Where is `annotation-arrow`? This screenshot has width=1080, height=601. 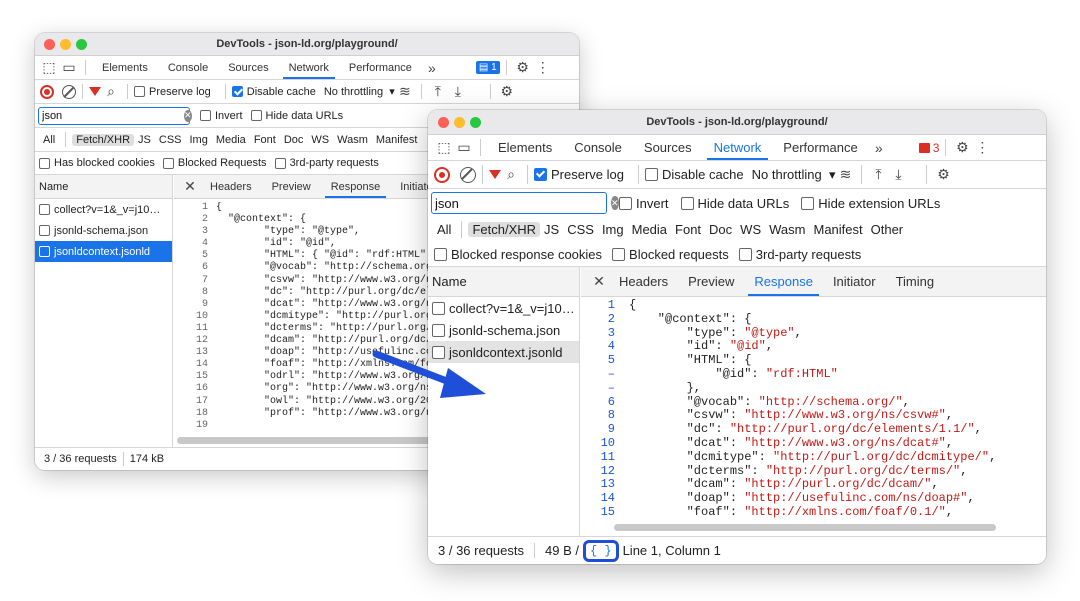
annotation-arrow is located at coordinates (429, 374).